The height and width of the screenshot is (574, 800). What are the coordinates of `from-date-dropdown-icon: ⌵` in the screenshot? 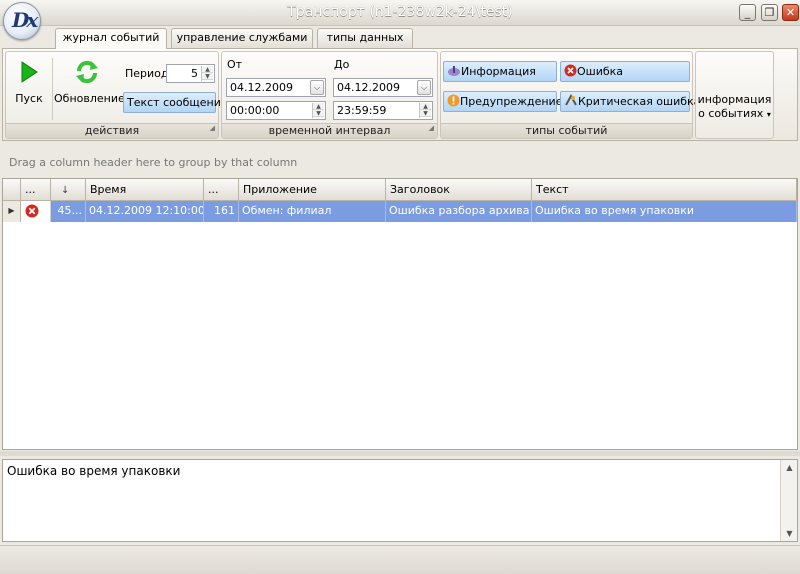 It's located at (317, 87).